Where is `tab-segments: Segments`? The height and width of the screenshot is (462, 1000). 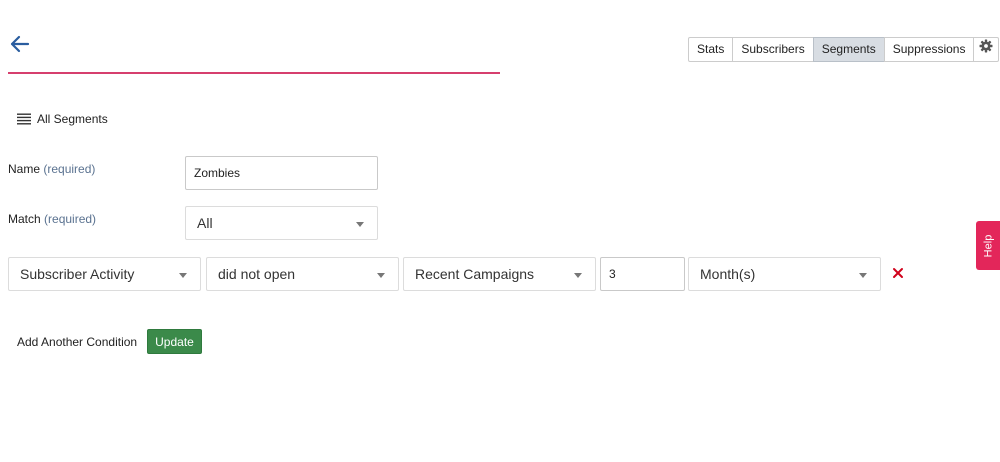 tab-segments: Segments is located at coordinates (848, 49).